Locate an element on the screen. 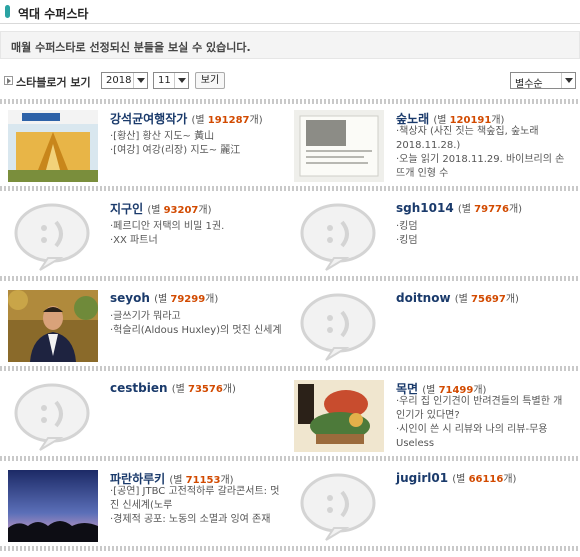 The height and width of the screenshot is (557, 580). title-accent-mark is located at coordinates (7, 11).